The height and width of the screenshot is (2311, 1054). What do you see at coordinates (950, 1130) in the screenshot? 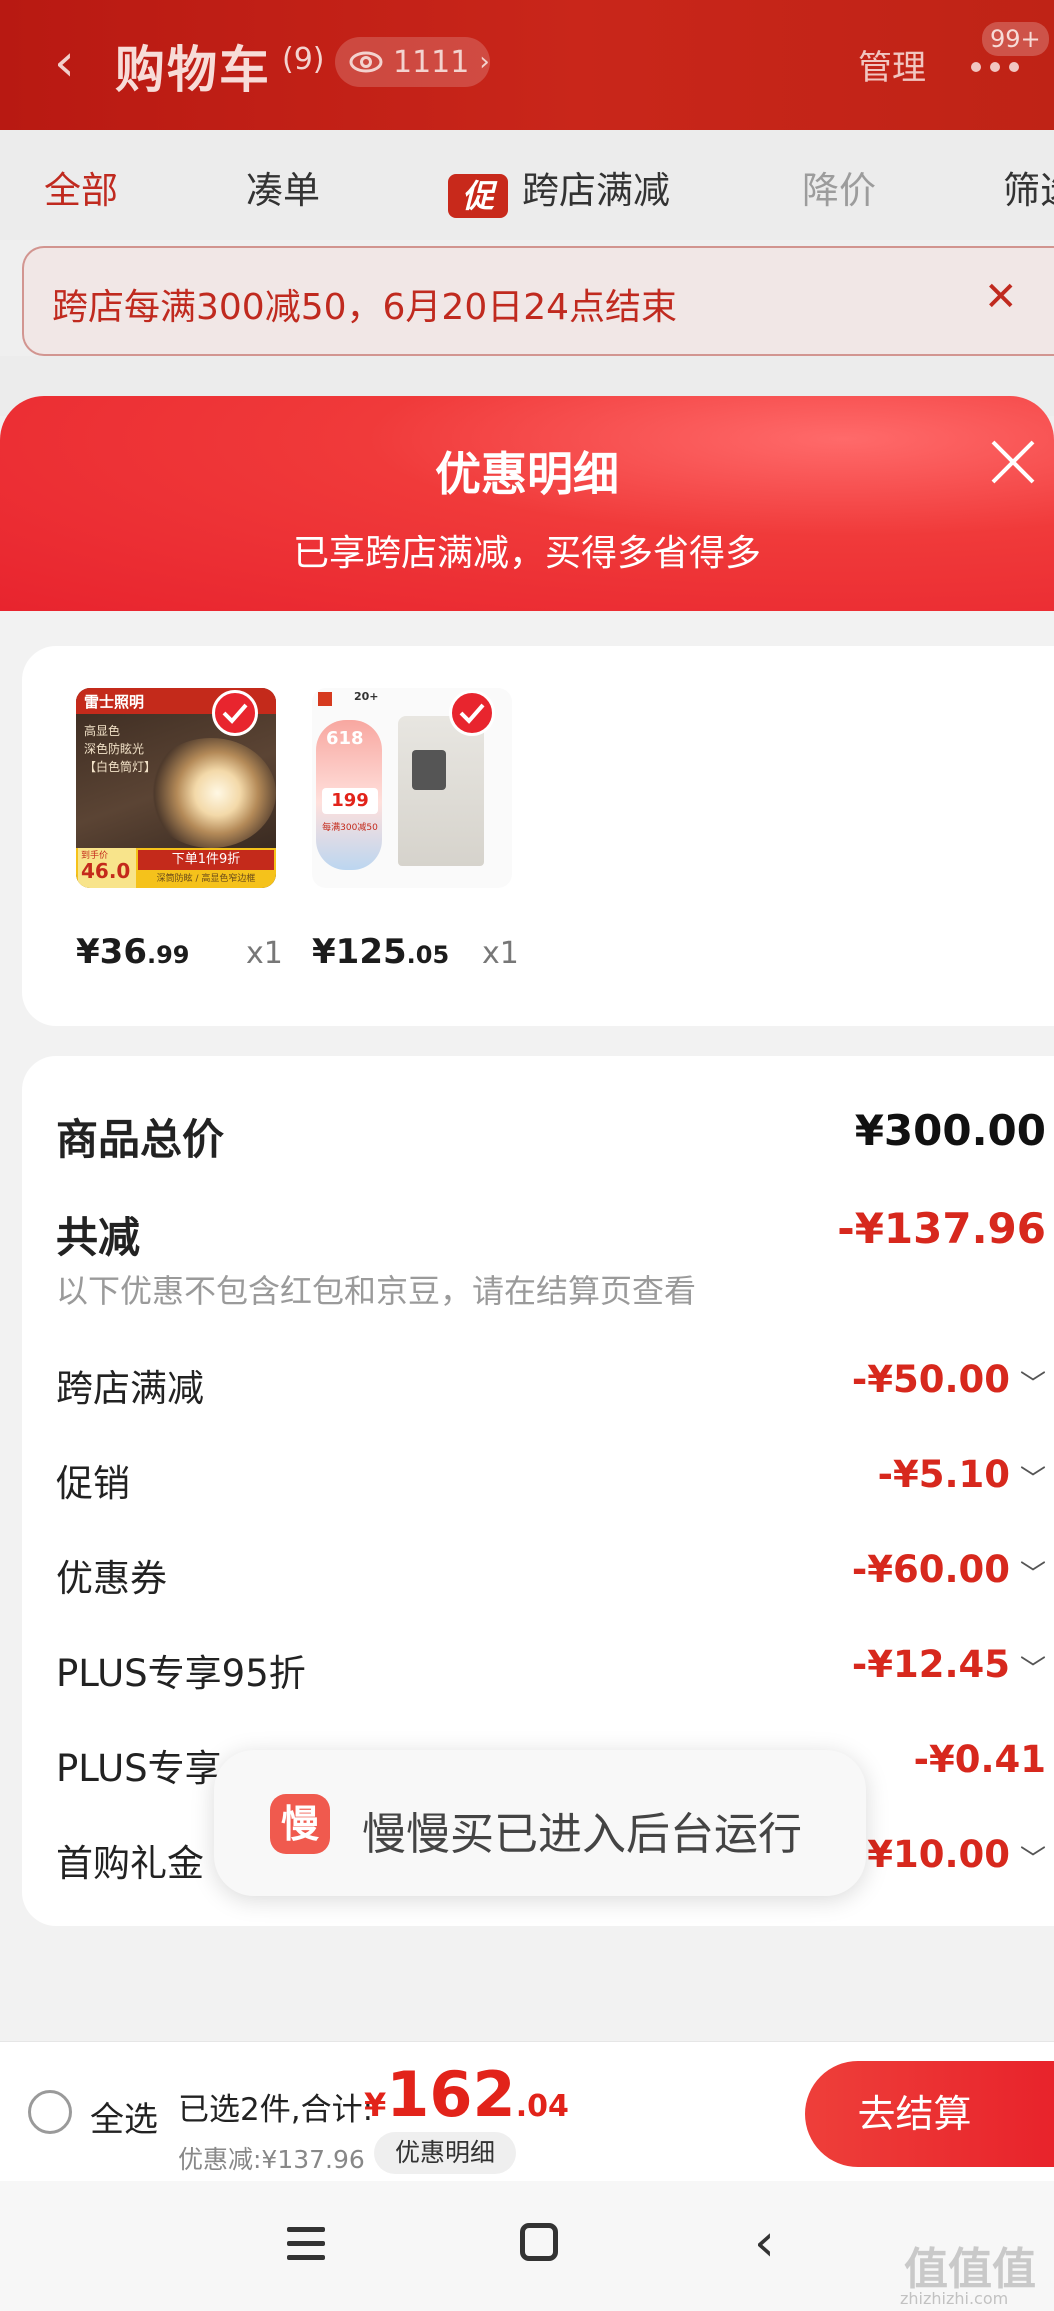
I see `summary-value: ¥300.00` at bounding box center [950, 1130].